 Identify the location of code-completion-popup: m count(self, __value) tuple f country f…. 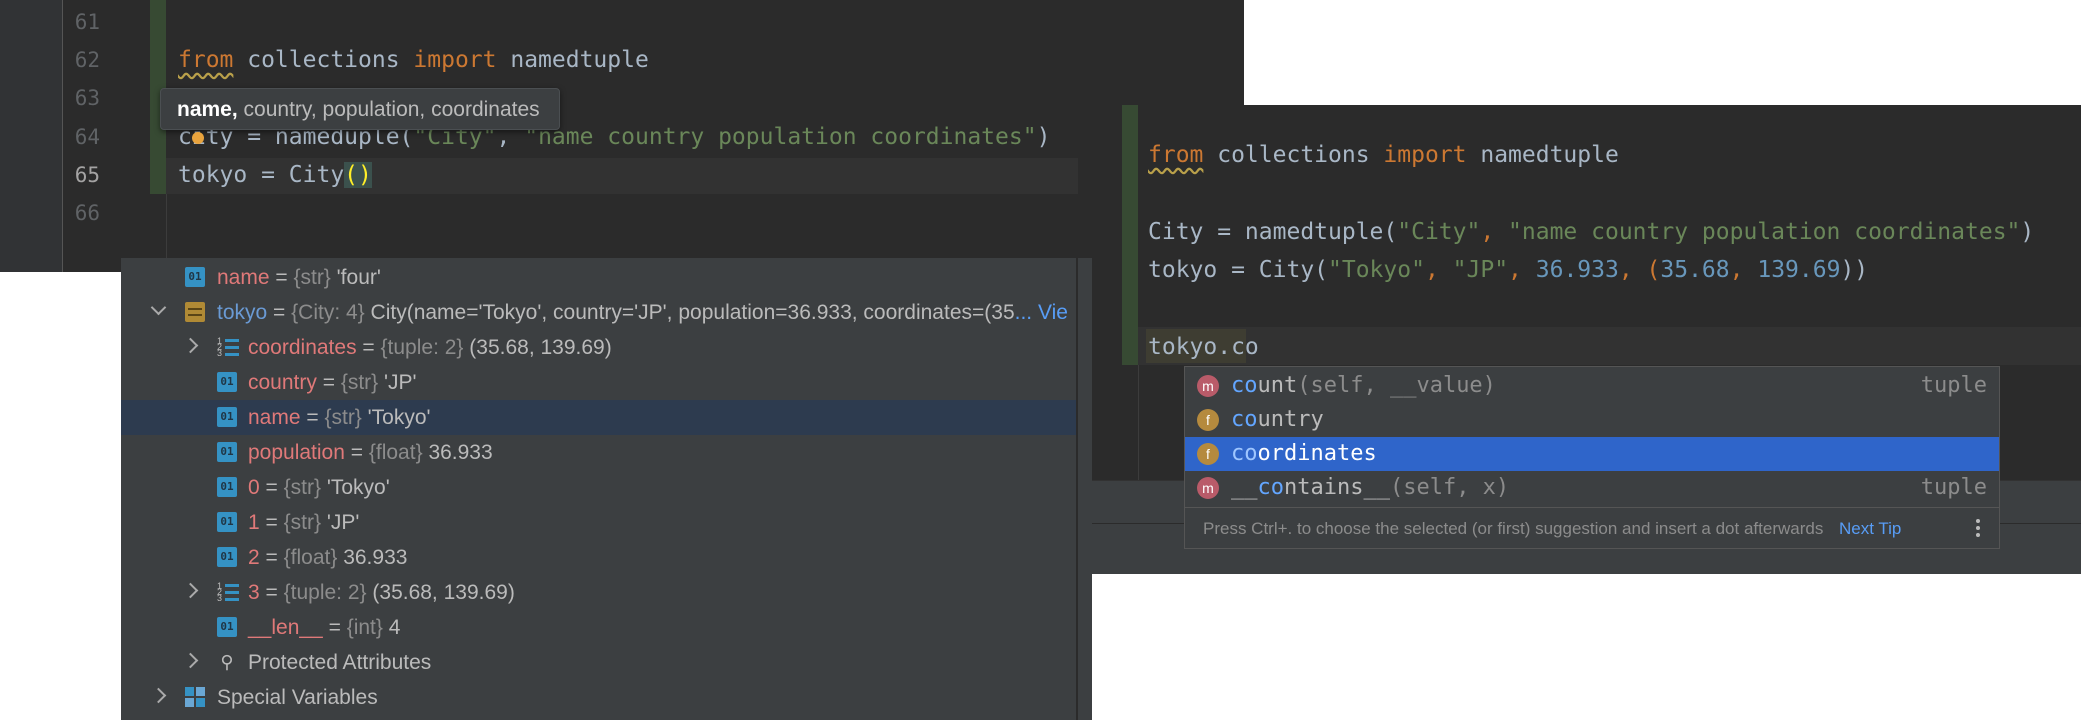
(1592, 457).